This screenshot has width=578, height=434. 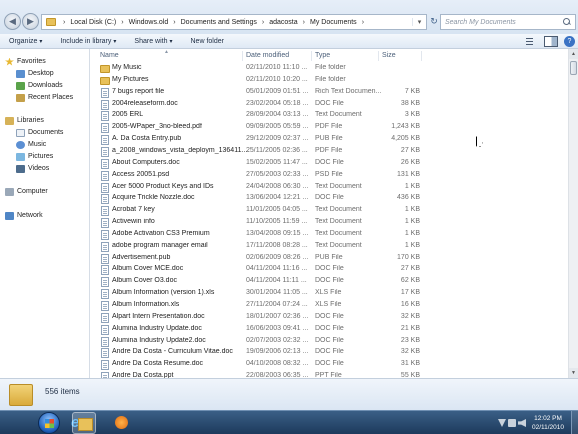 I want to click on nav-recent-places: Recent Places, so click(x=44, y=97).